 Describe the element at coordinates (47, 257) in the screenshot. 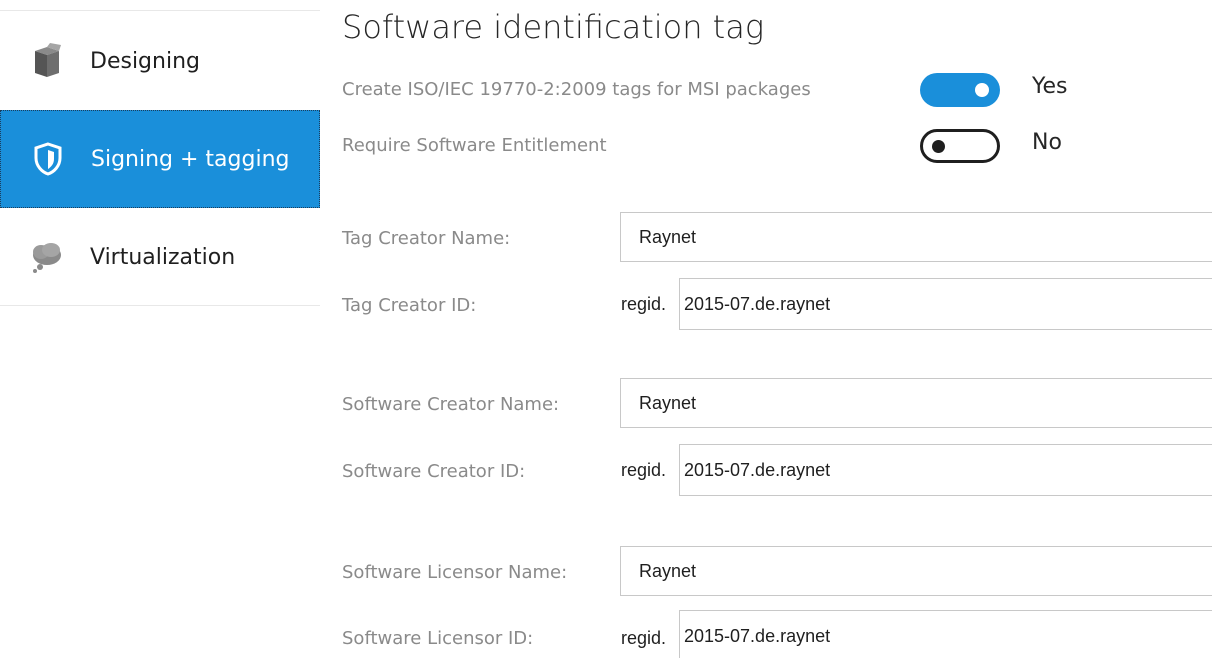

I see `cloud-icon` at that location.